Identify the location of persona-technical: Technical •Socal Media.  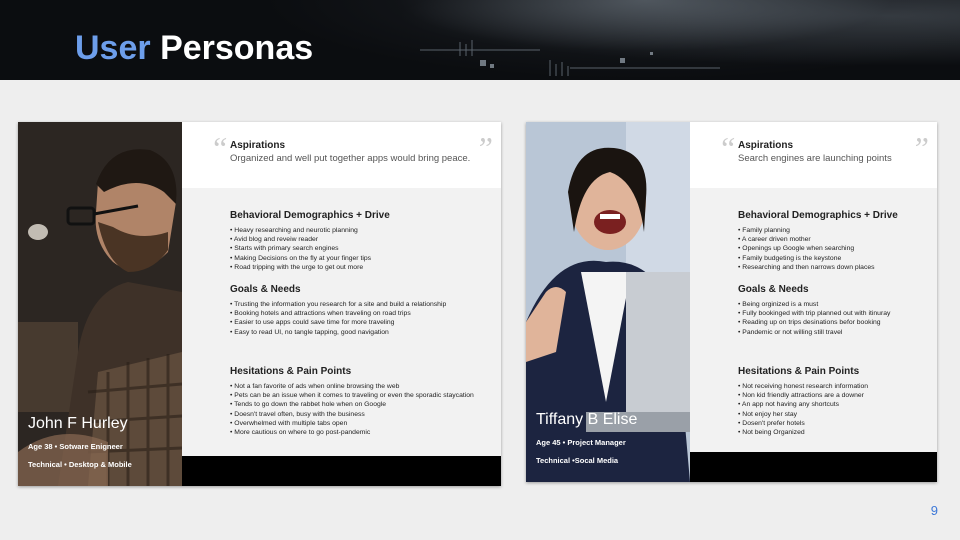
(577, 460).